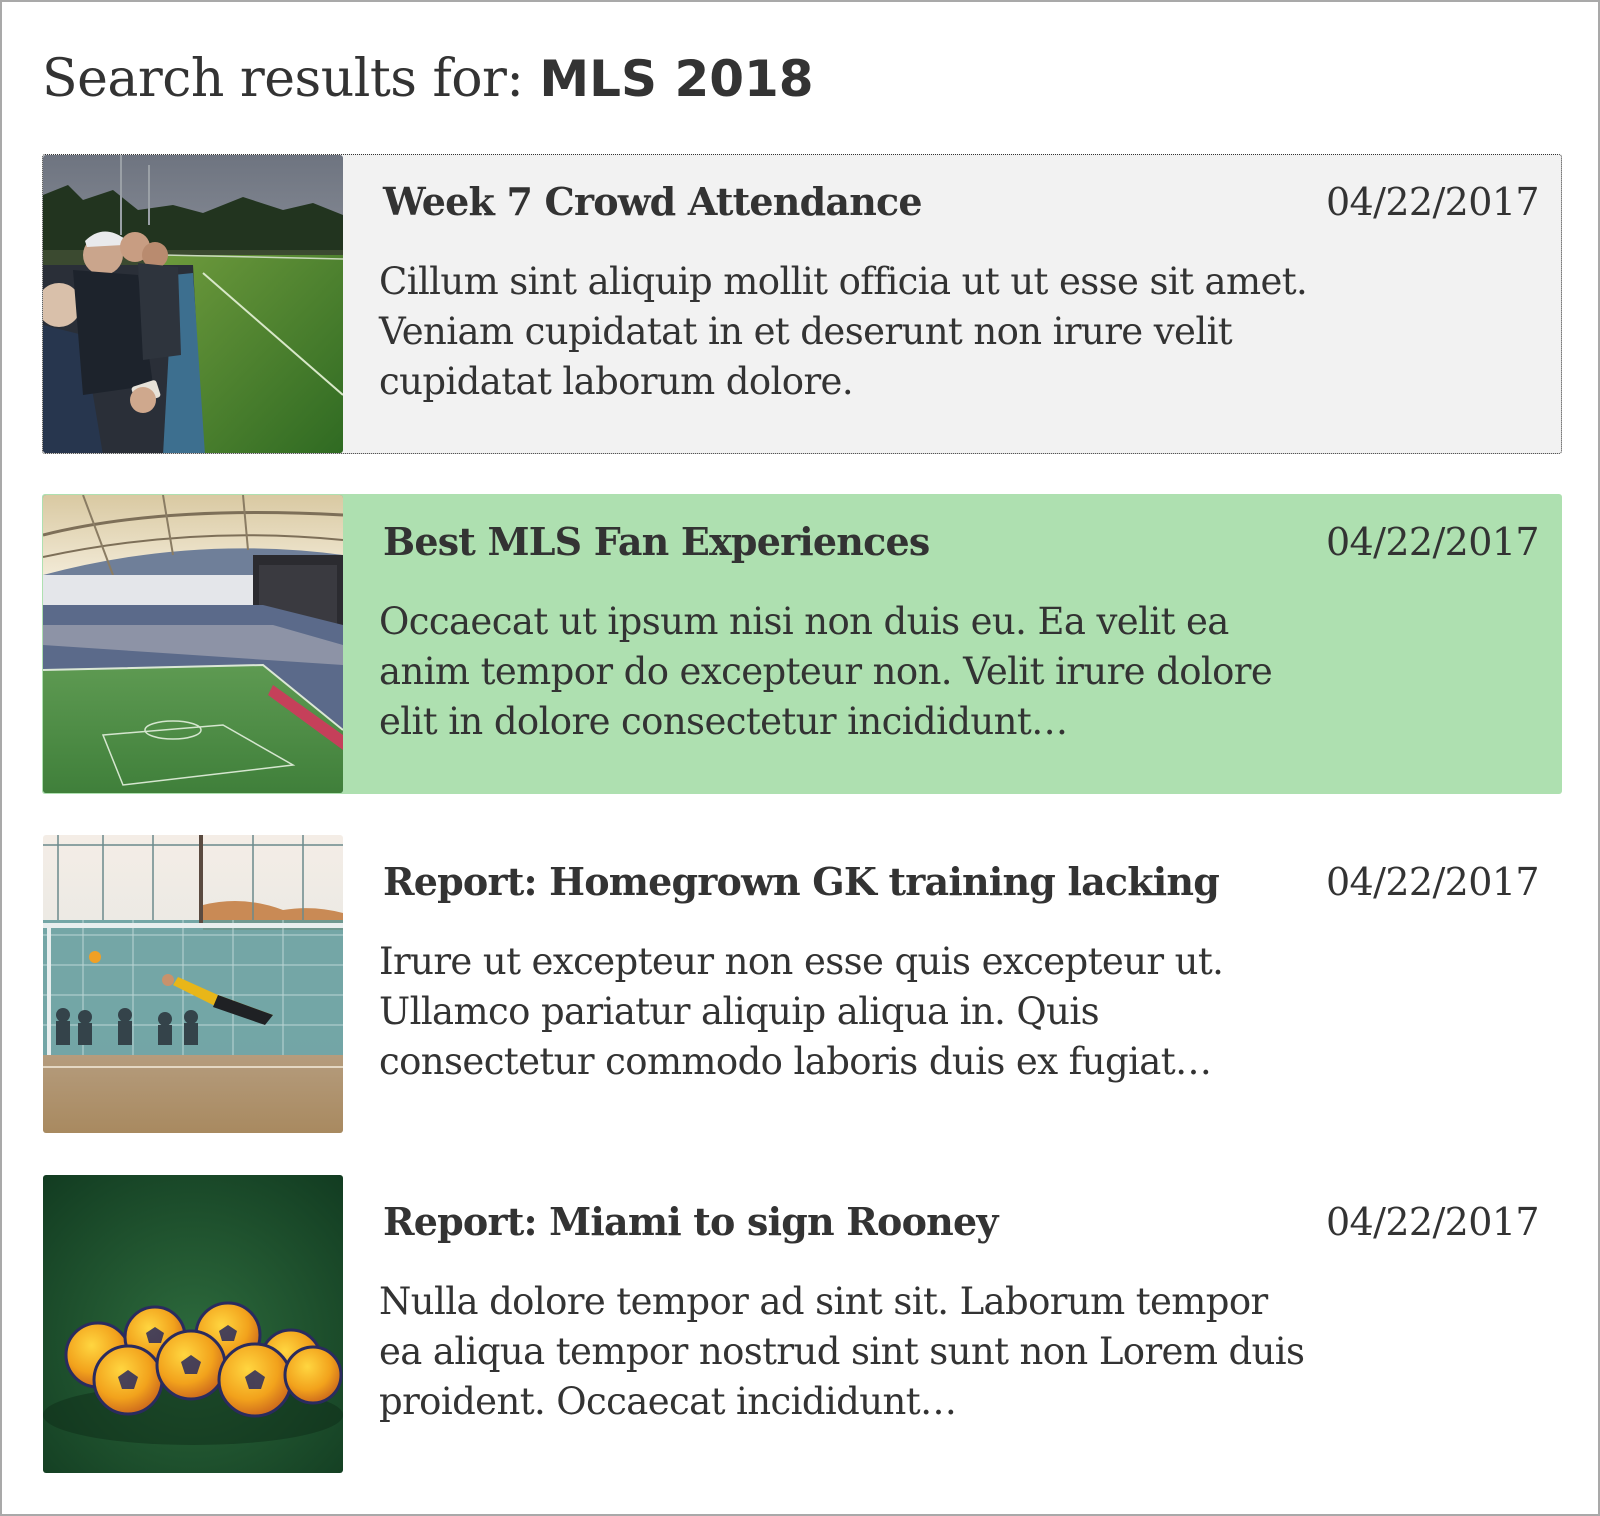  I want to click on result-title: Report: Miami to sign Rooney, so click(690, 1222).